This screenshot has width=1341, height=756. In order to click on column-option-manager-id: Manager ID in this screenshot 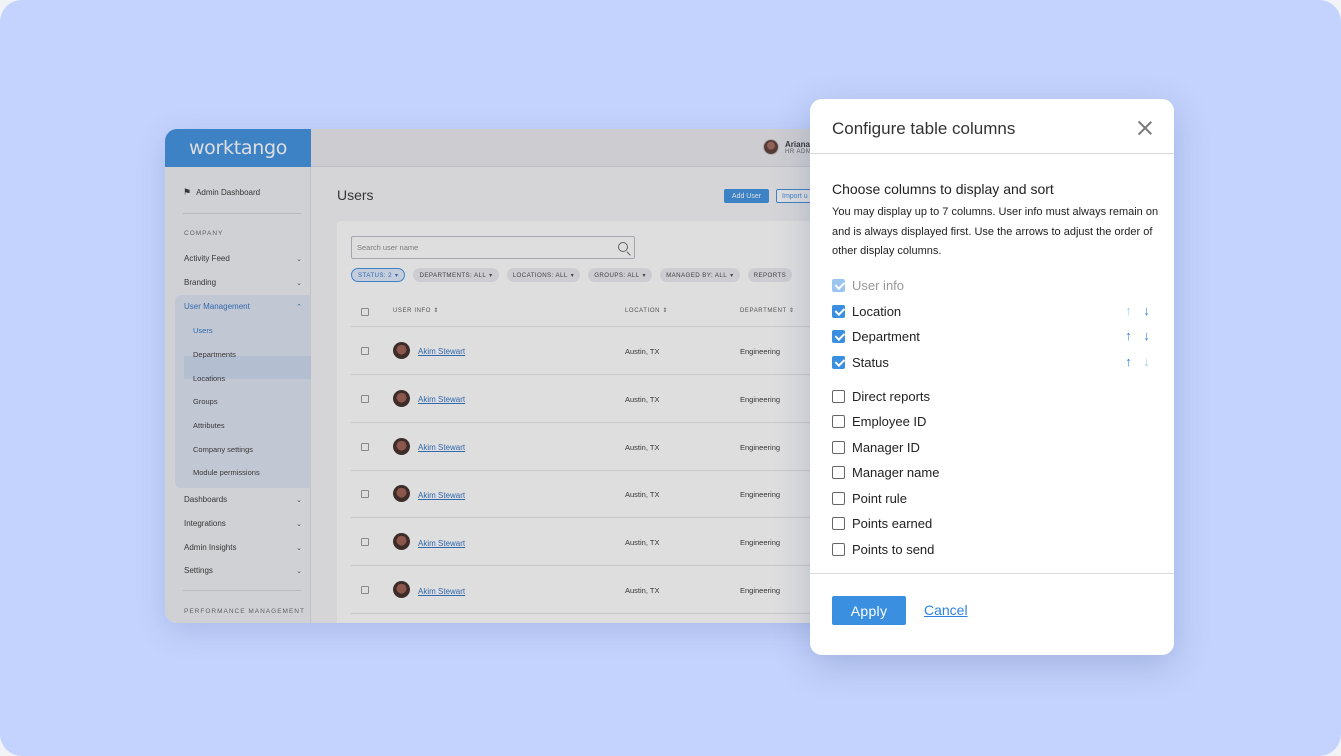, I will do `click(992, 447)`.